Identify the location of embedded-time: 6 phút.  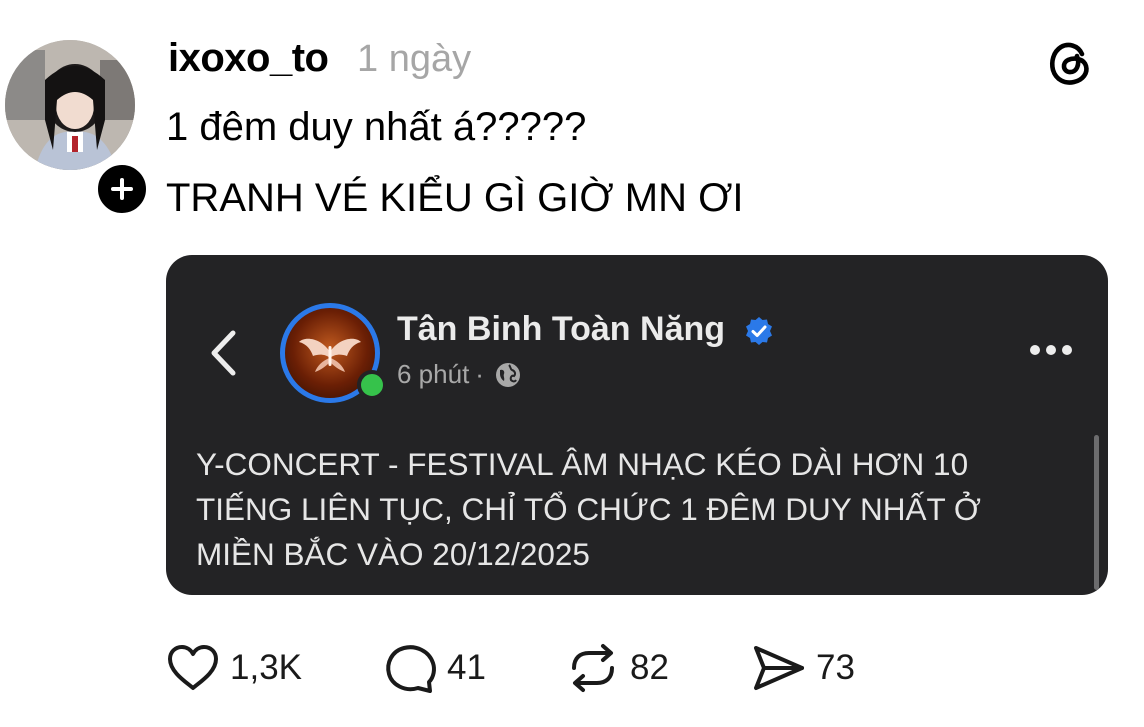
(433, 374).